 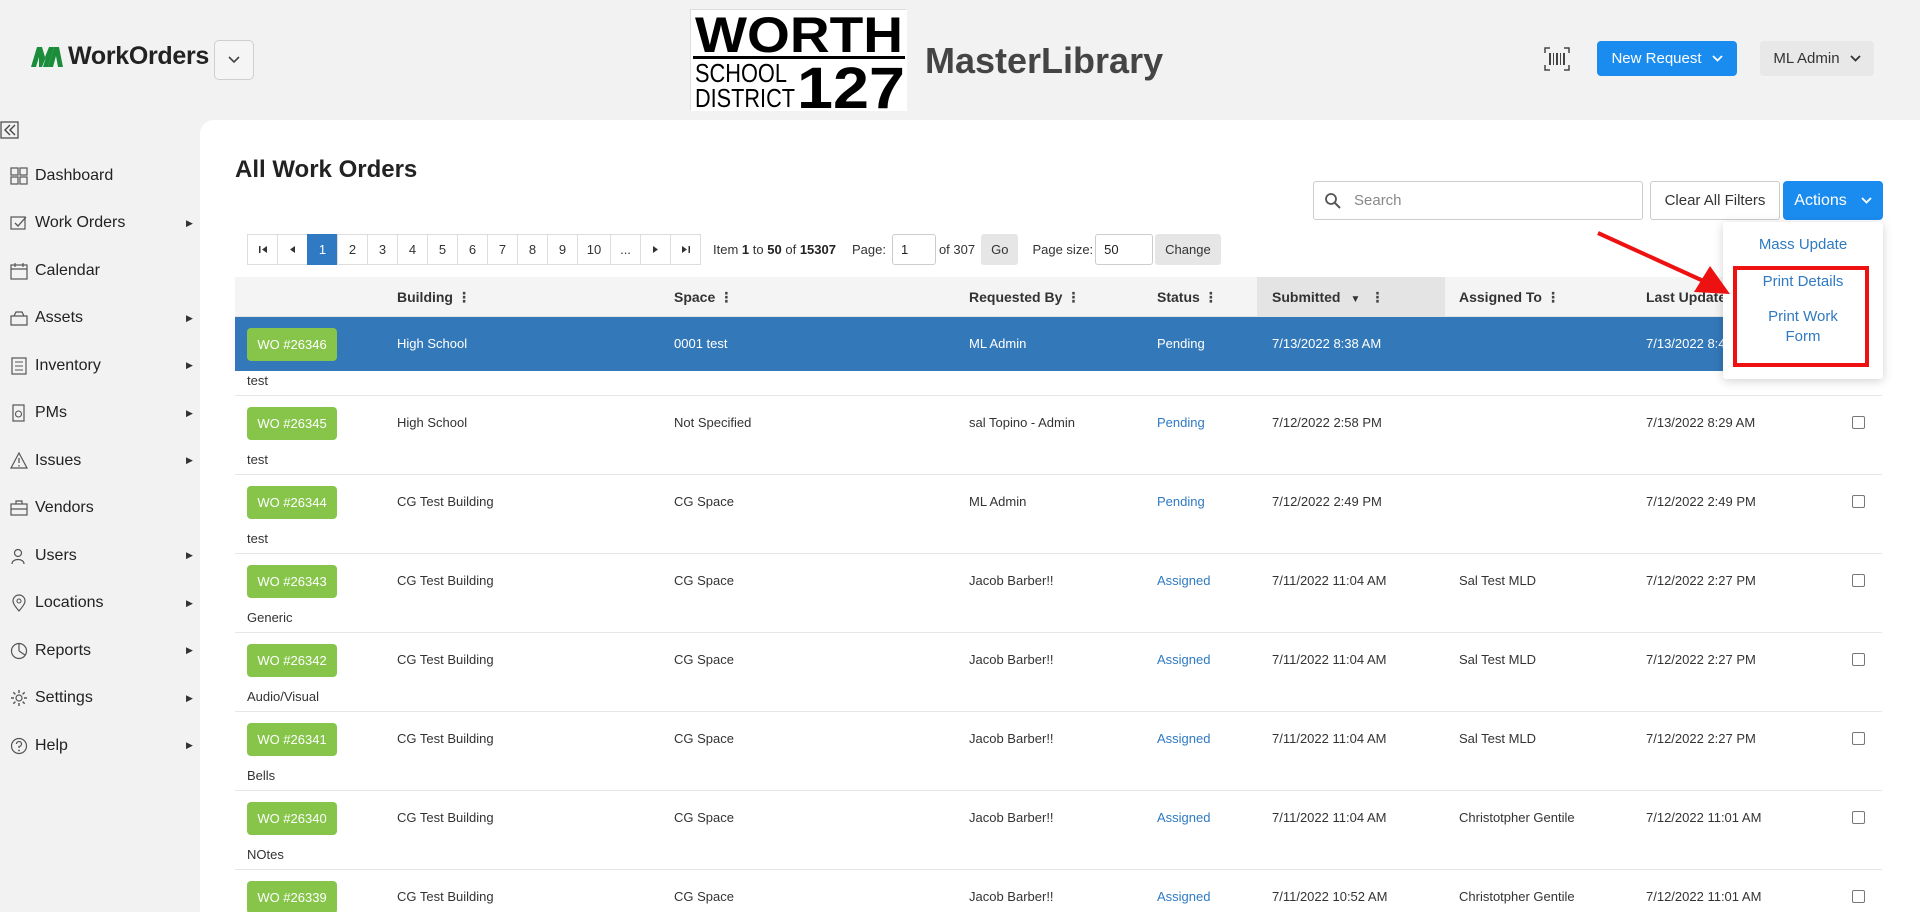 What do you see at coordinates (292, 660) in the screenshot?
I see `work-order-number-button: WO #26342` at bounding box center [292, 660].